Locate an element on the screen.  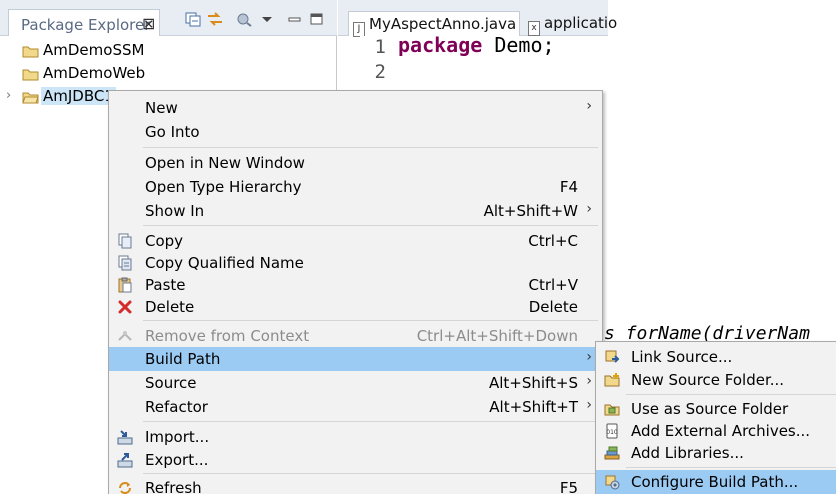
package-explorer-tabbar: Package Explorer ⊠ is located at coordinates (168, 18).